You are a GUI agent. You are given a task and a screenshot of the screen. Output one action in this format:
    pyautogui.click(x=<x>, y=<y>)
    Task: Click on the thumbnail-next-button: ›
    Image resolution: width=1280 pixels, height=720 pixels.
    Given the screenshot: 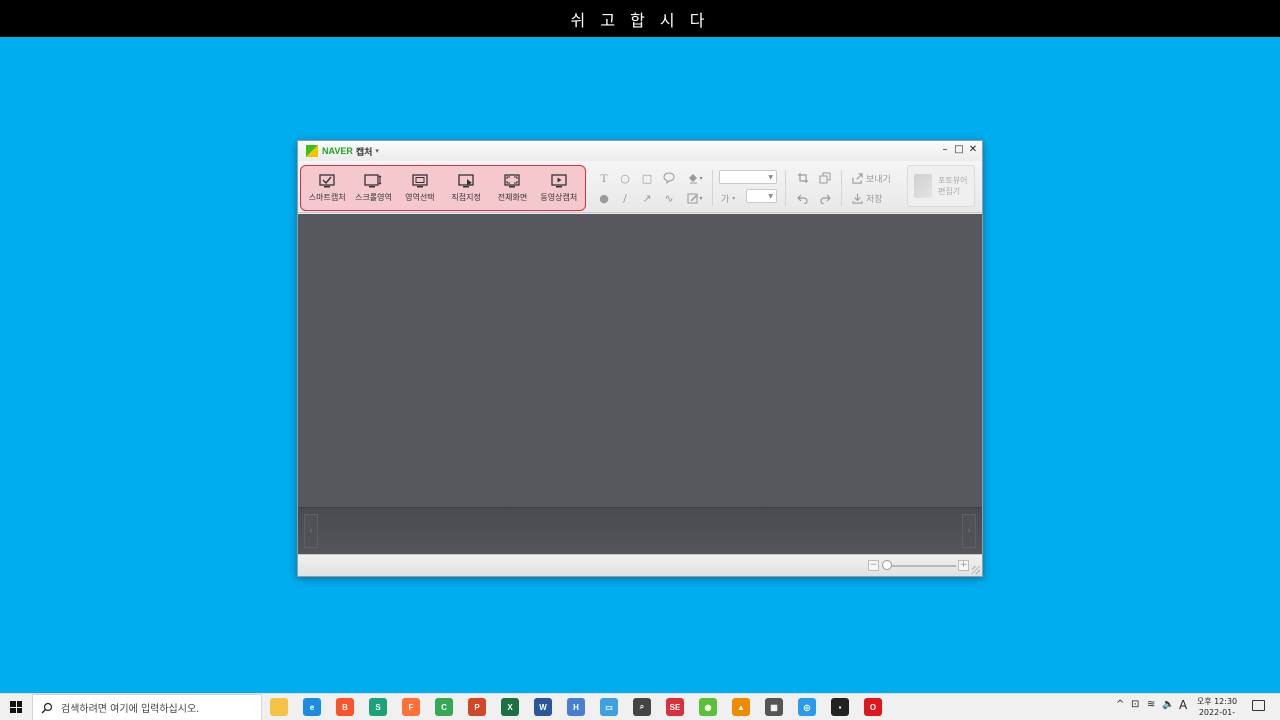 What is the action you would take?
    pyautogui.click(x=969, y=531)
    